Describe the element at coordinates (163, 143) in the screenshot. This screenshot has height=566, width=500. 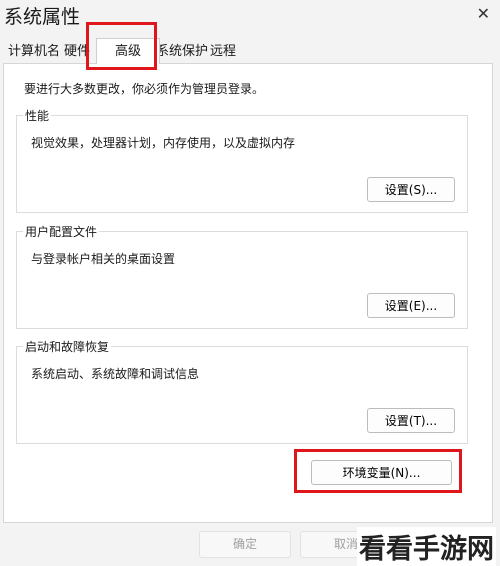
I see `performance-desc: 视觉效果，处理器计划，内存使用，以及虚拟内存` at that location.